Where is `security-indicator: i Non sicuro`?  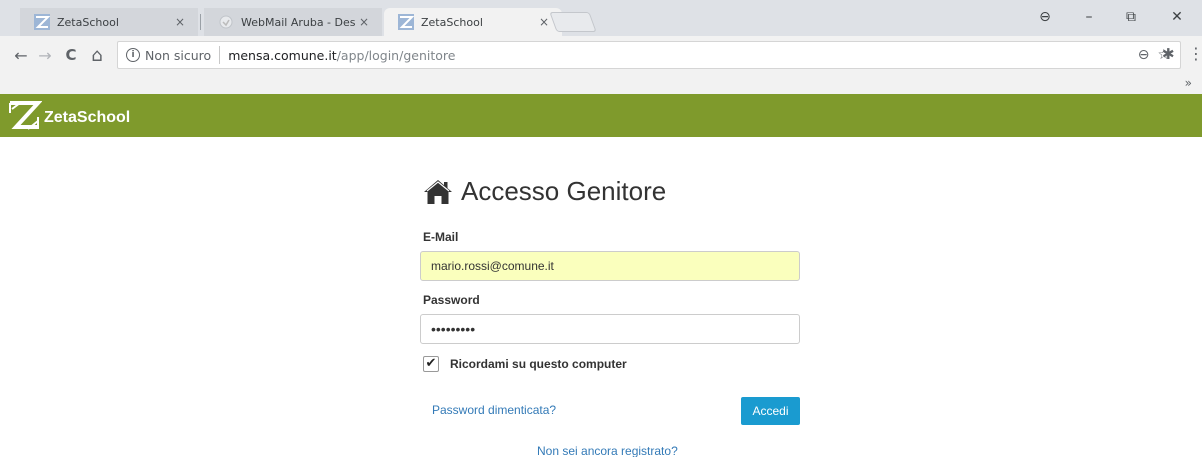
security-indicator: i Non sicuro is located at coordinates (168, 55).